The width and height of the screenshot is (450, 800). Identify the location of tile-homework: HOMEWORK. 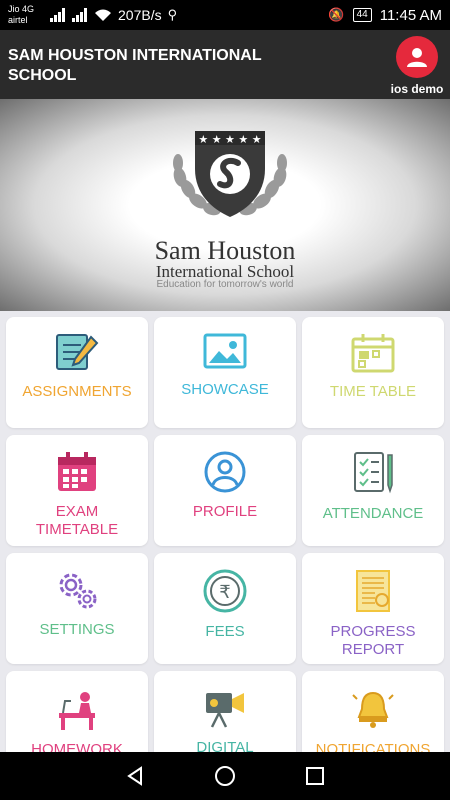
(77, 711).